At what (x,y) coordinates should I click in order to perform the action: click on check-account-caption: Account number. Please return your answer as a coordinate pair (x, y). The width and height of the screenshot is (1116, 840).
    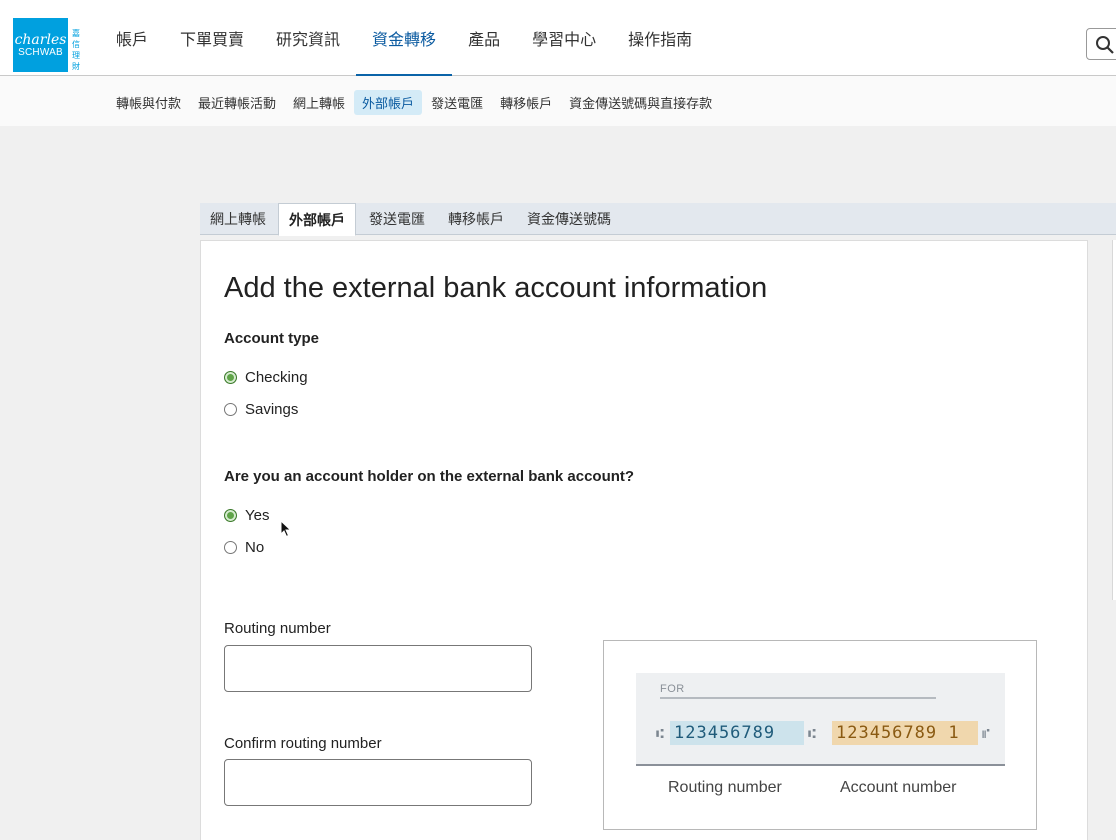
    Looking at the image, I should click on (898, 787).